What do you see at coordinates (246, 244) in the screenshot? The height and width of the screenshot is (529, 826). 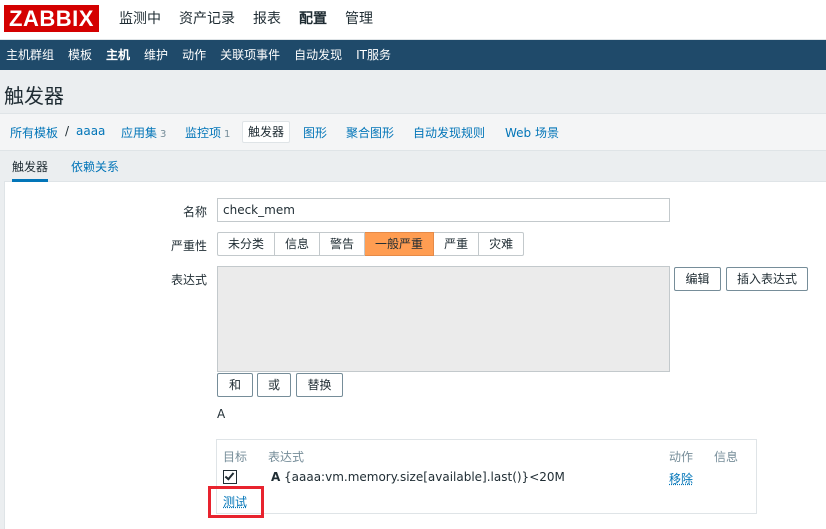 I see `severity-not-classified: 未分类` at bounding box center [246, 244].